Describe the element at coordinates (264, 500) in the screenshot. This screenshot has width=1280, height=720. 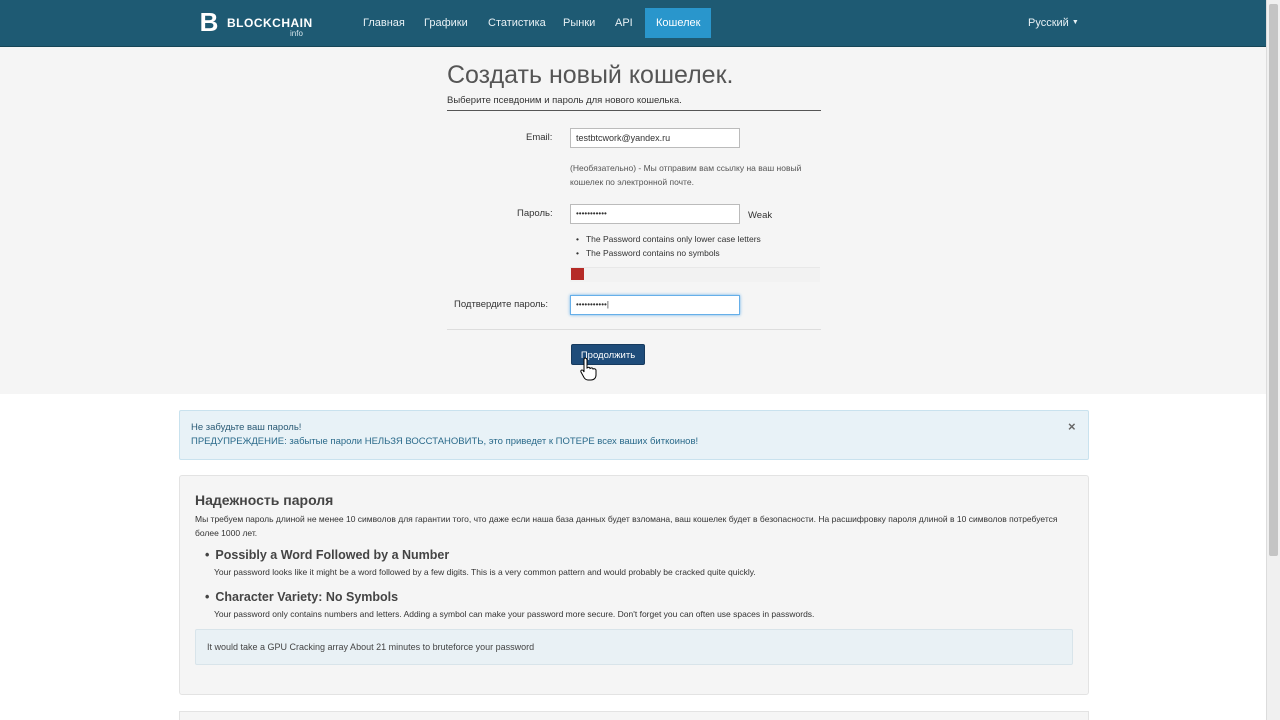
I see `panel-title: Надежность пароля` at that location.